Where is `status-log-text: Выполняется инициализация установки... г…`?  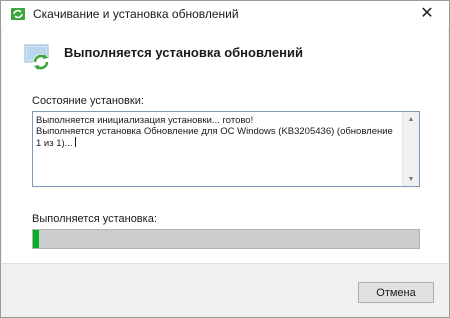
status-log-text: Выполняется инициализация установки... г… is located at coordinates (218, 132).